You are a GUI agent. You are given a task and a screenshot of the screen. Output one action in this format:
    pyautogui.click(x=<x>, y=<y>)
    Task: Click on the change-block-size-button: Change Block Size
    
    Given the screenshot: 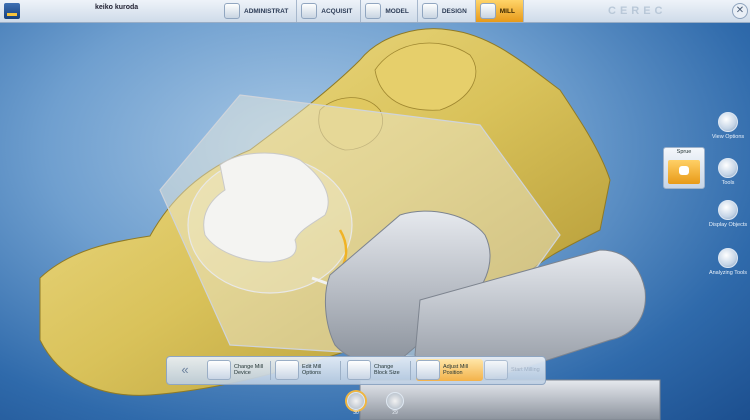 What is the action you would take?
    pyautogui.click(x=377, y=370)
    